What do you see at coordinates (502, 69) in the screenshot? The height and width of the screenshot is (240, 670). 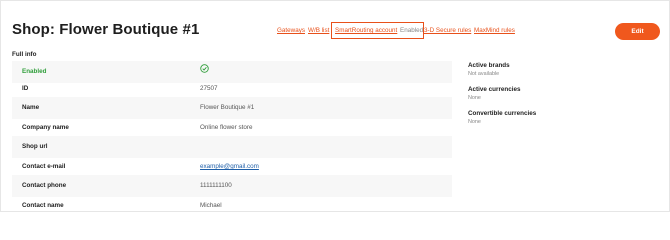 I see `active-brands-block: Active brands Not available` at bounding box center [502, 69].